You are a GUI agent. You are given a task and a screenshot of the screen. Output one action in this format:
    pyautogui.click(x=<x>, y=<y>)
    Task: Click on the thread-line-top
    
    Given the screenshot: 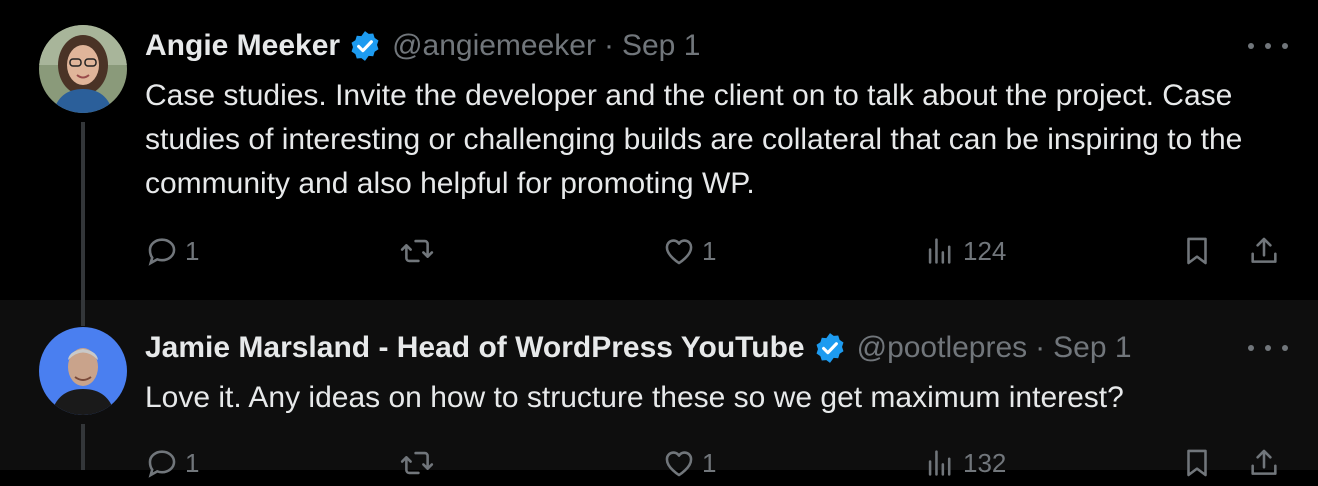 What is the action you would take?
    pyautogui.click(x=83, y=313)
    